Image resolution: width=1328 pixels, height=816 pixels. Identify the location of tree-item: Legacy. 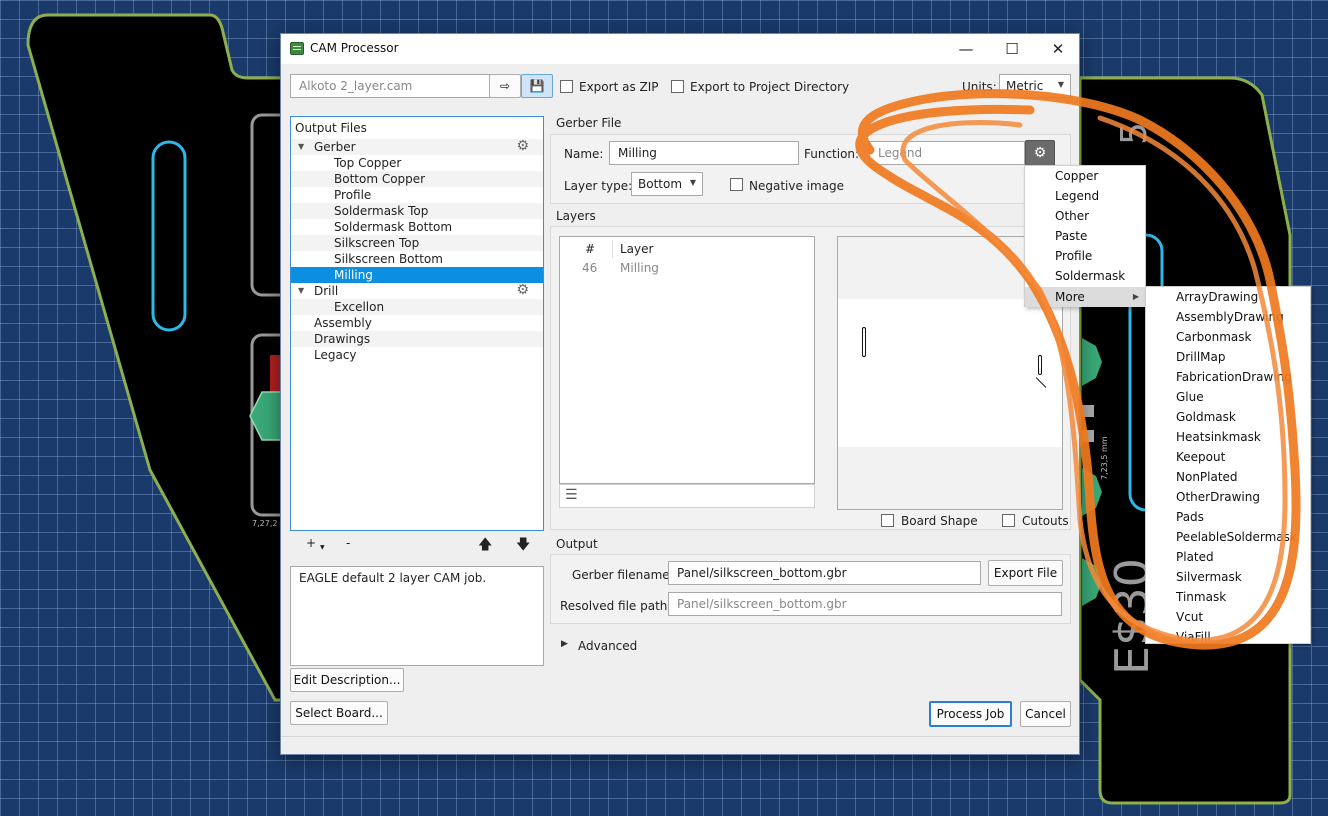
(417, 355).